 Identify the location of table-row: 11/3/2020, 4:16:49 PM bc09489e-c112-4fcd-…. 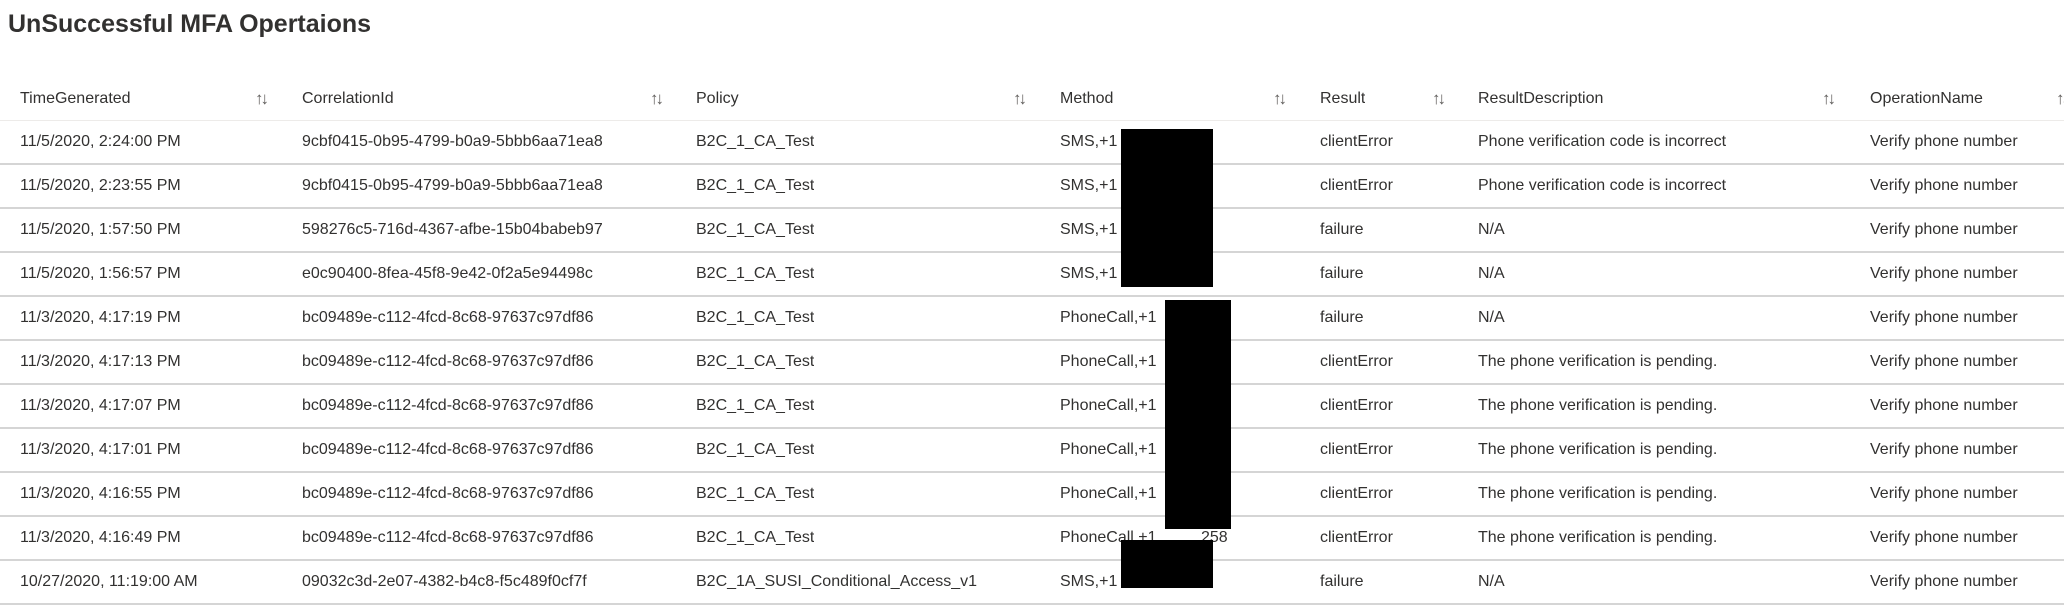
(1032, 539).